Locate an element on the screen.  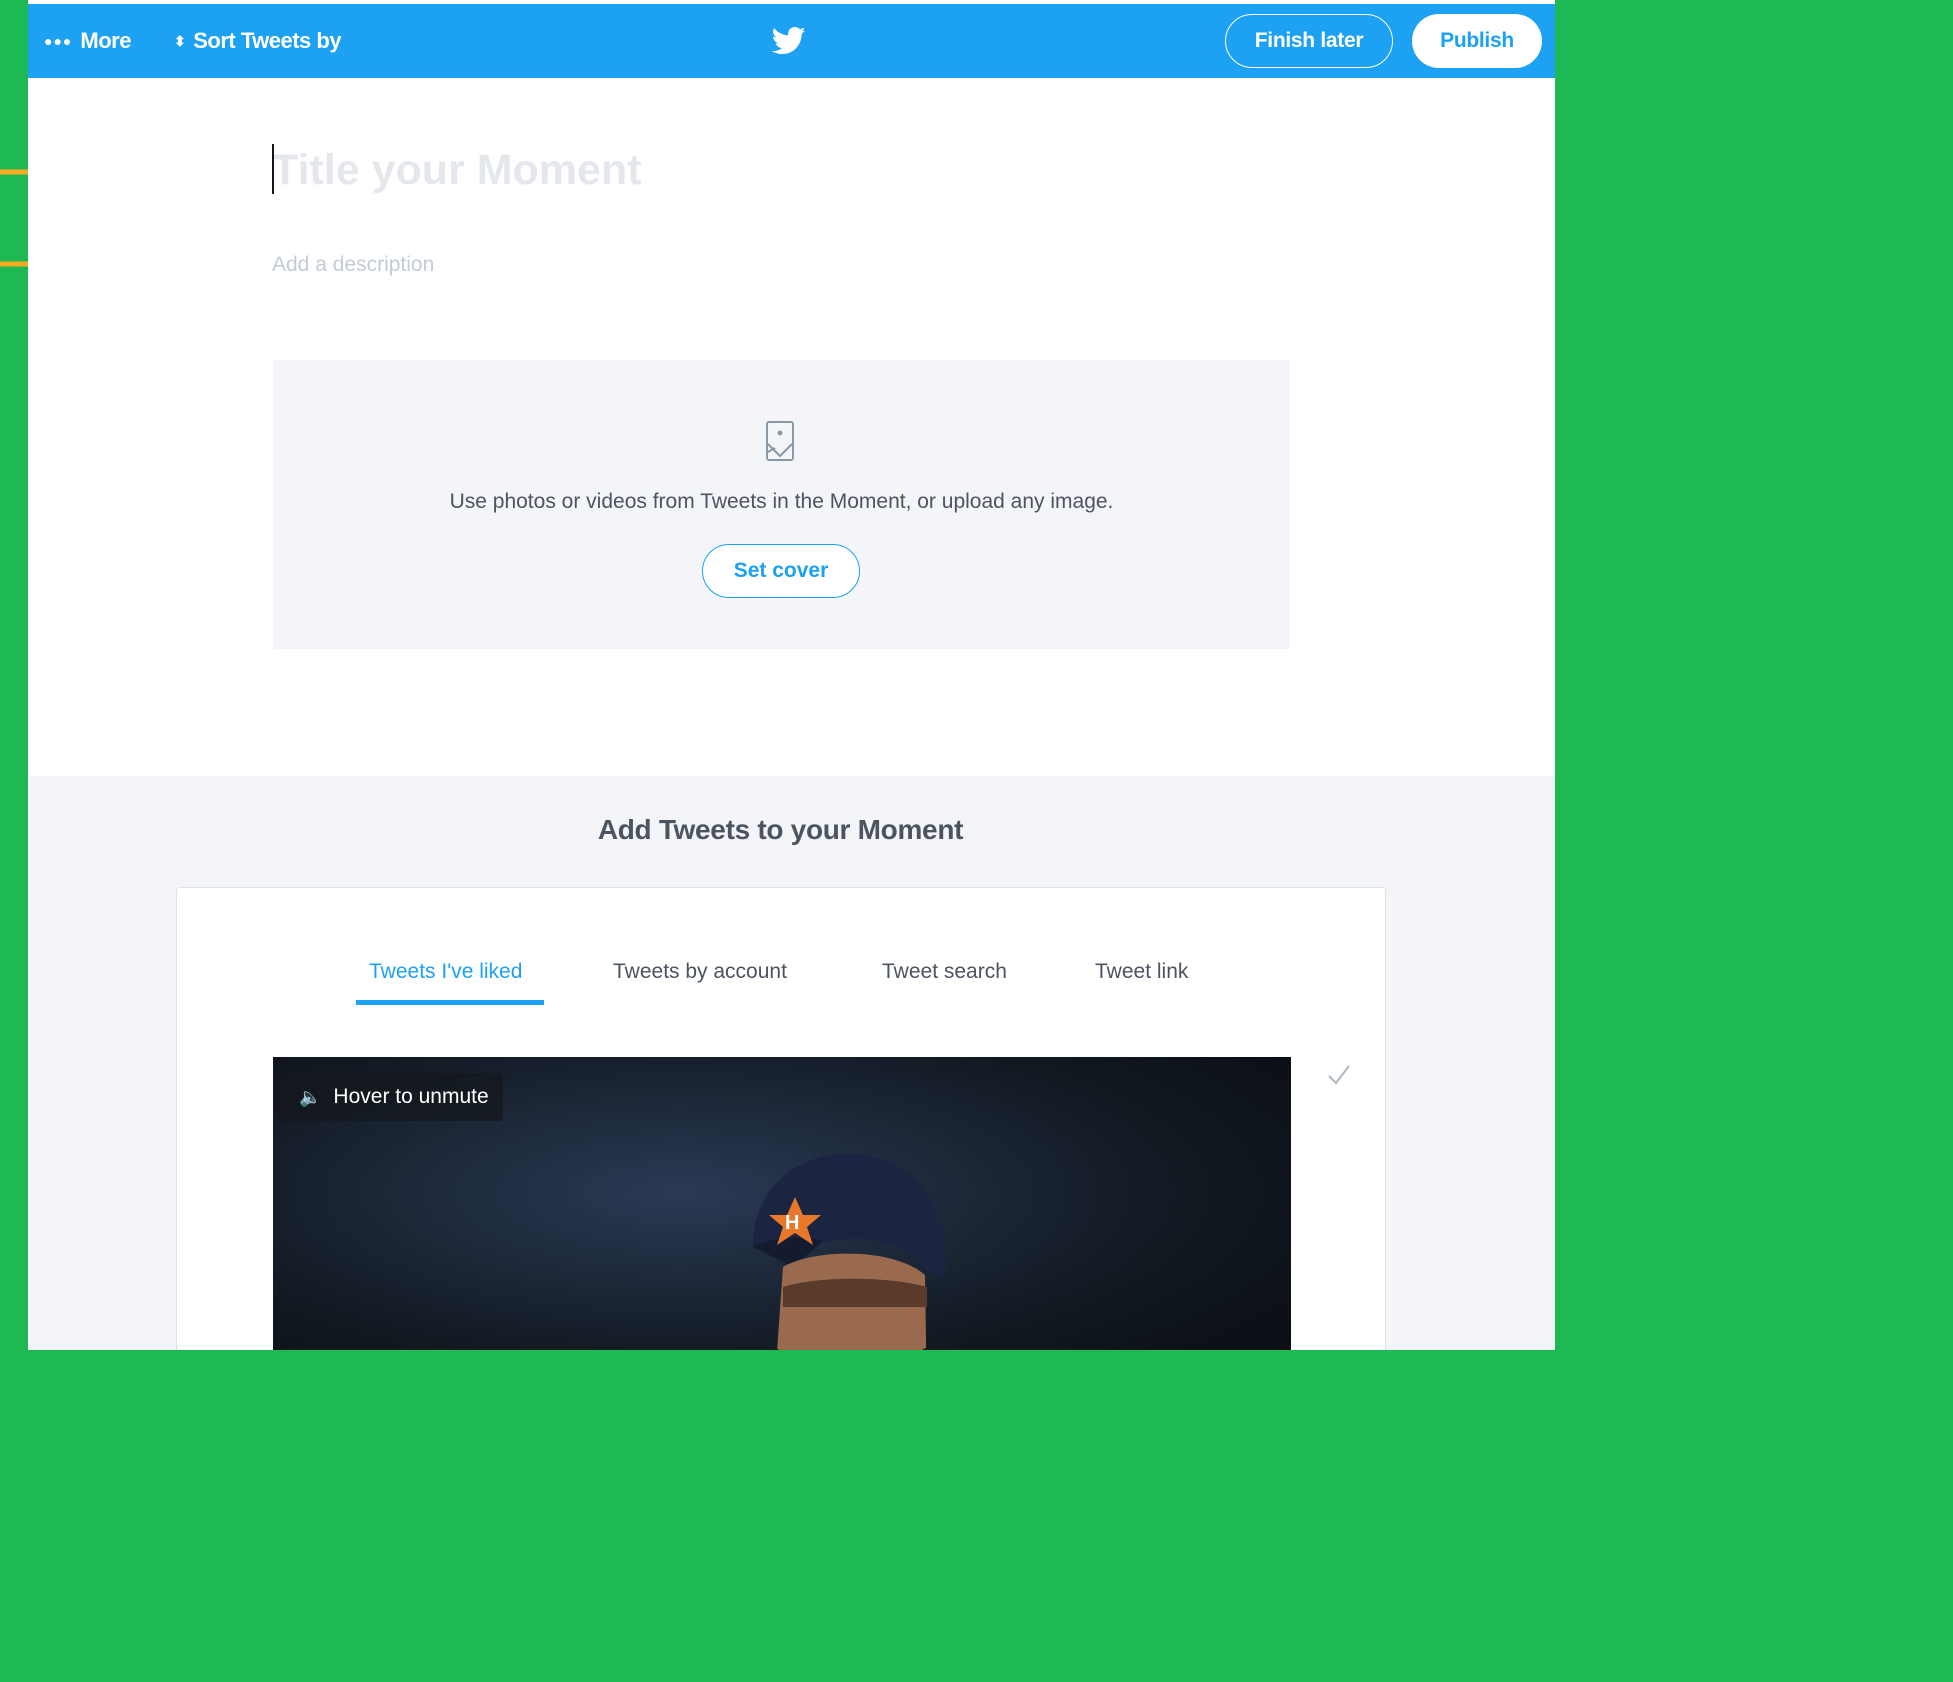
speaker-icon: 🔈 is located at coordinates (310, 1096).